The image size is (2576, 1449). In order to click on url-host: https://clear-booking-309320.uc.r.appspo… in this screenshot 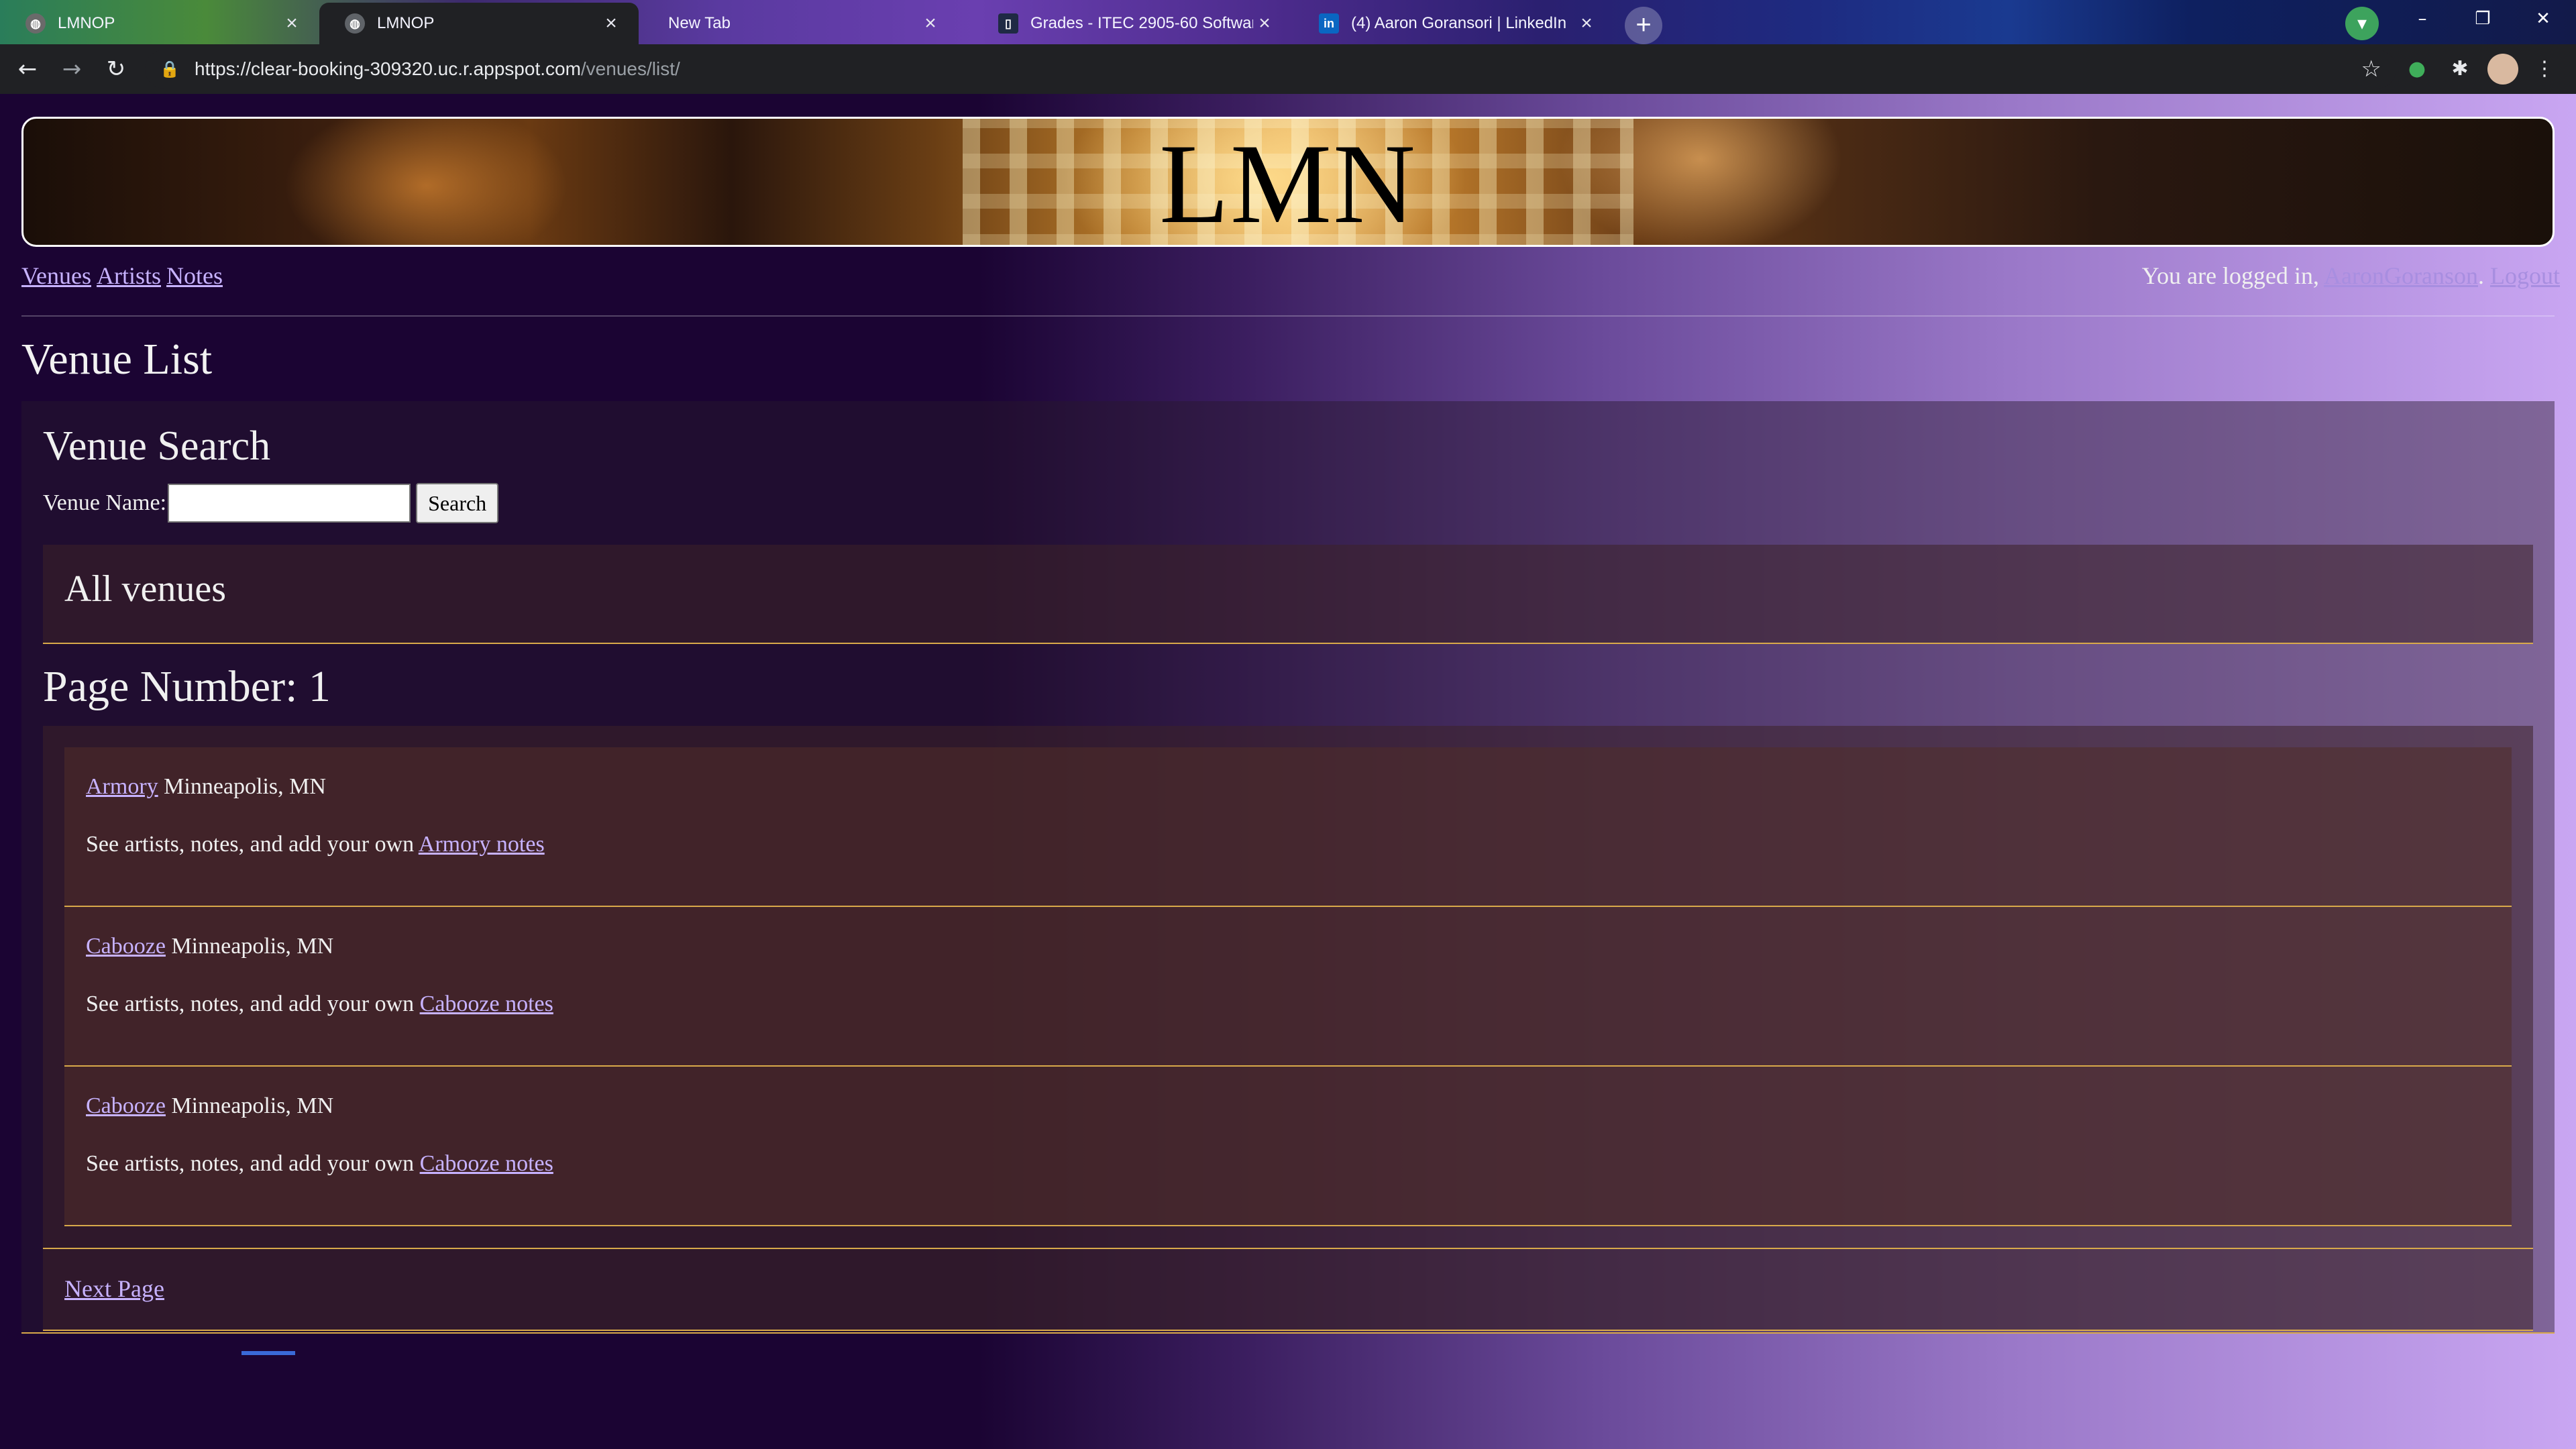, I will do `click(388, 68)`.